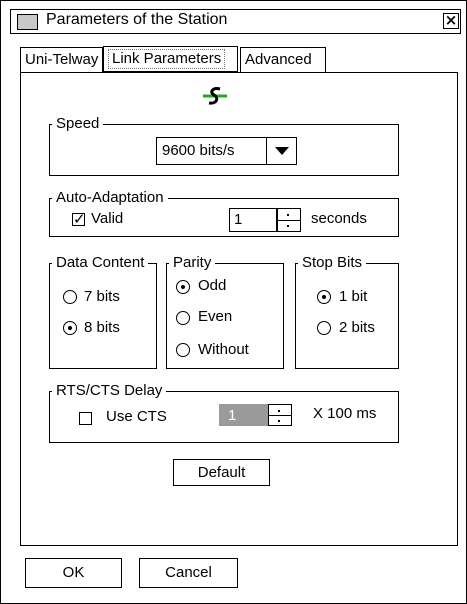  Describe the element at coordinates (238, 219) in the screenshot. I see `adaptation-seconds-value: 1` at that location.